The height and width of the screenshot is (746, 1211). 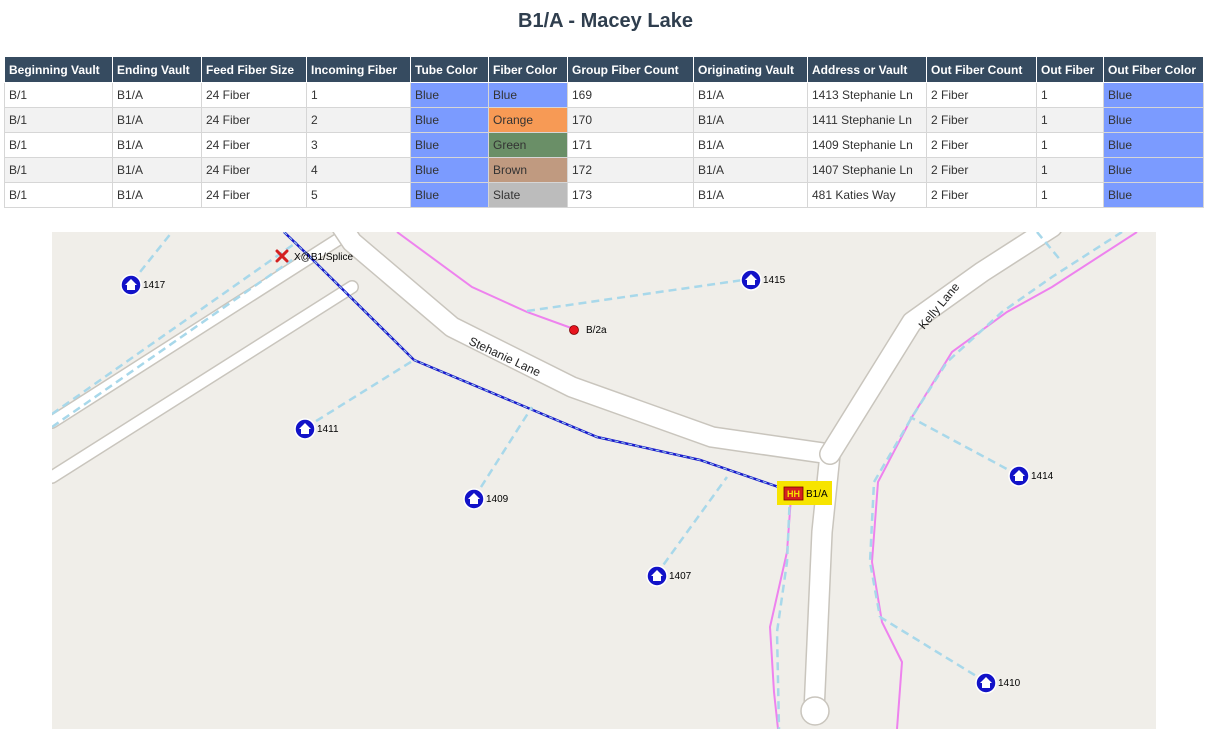 What do you see at coordinates (254, 69) in the screenshot?
I see `column-header: Feed Fiber Size` at bounding box center [254, 69].